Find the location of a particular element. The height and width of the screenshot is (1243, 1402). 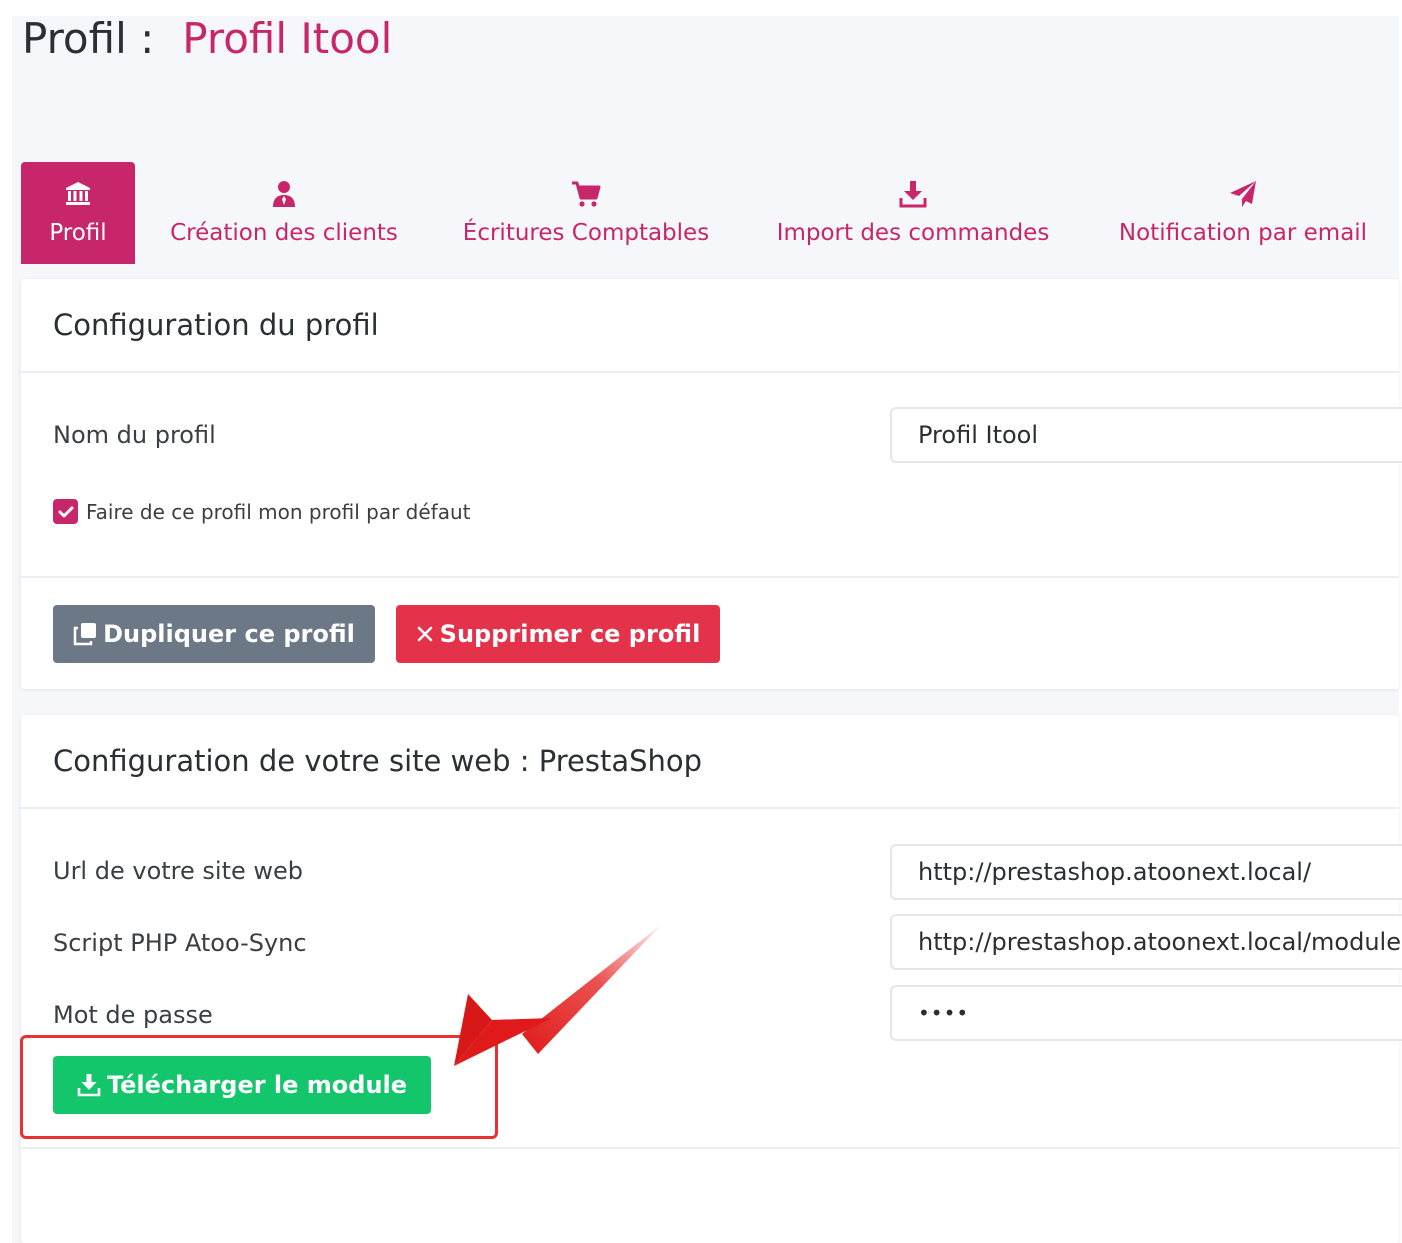

bank-icon is located at coordinates (78, 194).